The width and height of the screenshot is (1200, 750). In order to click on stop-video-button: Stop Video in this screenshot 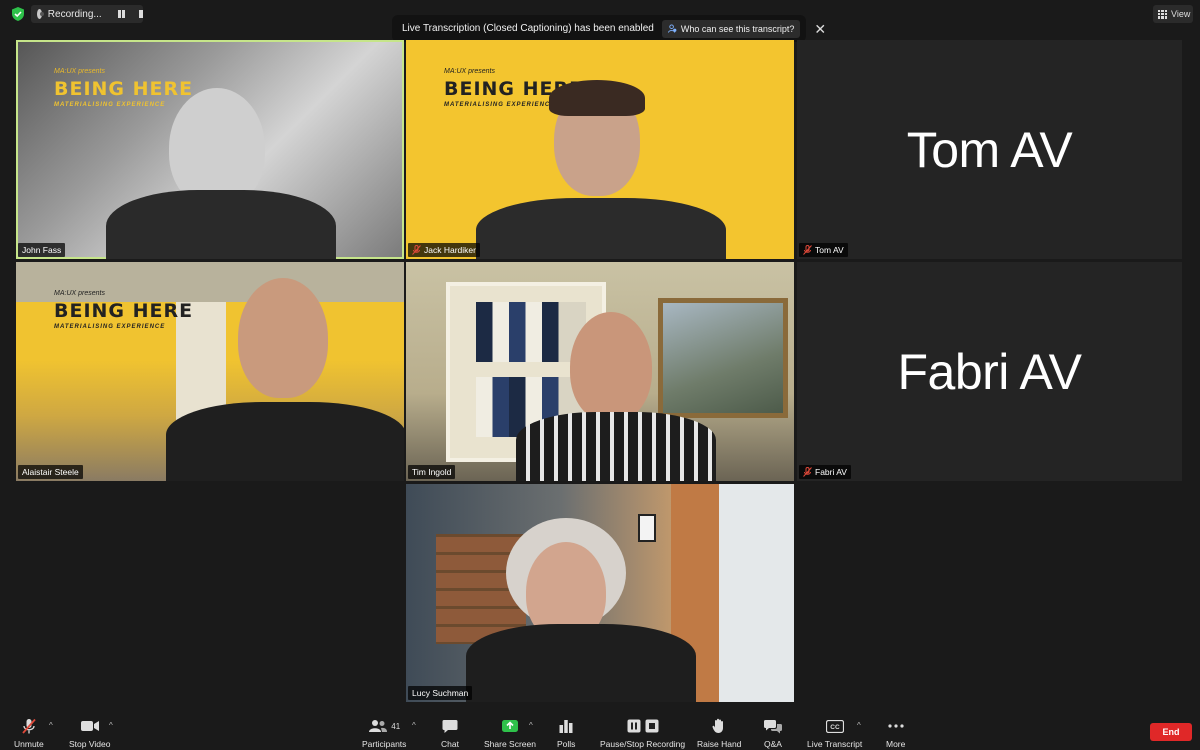, I will do `click(89, 733)`.